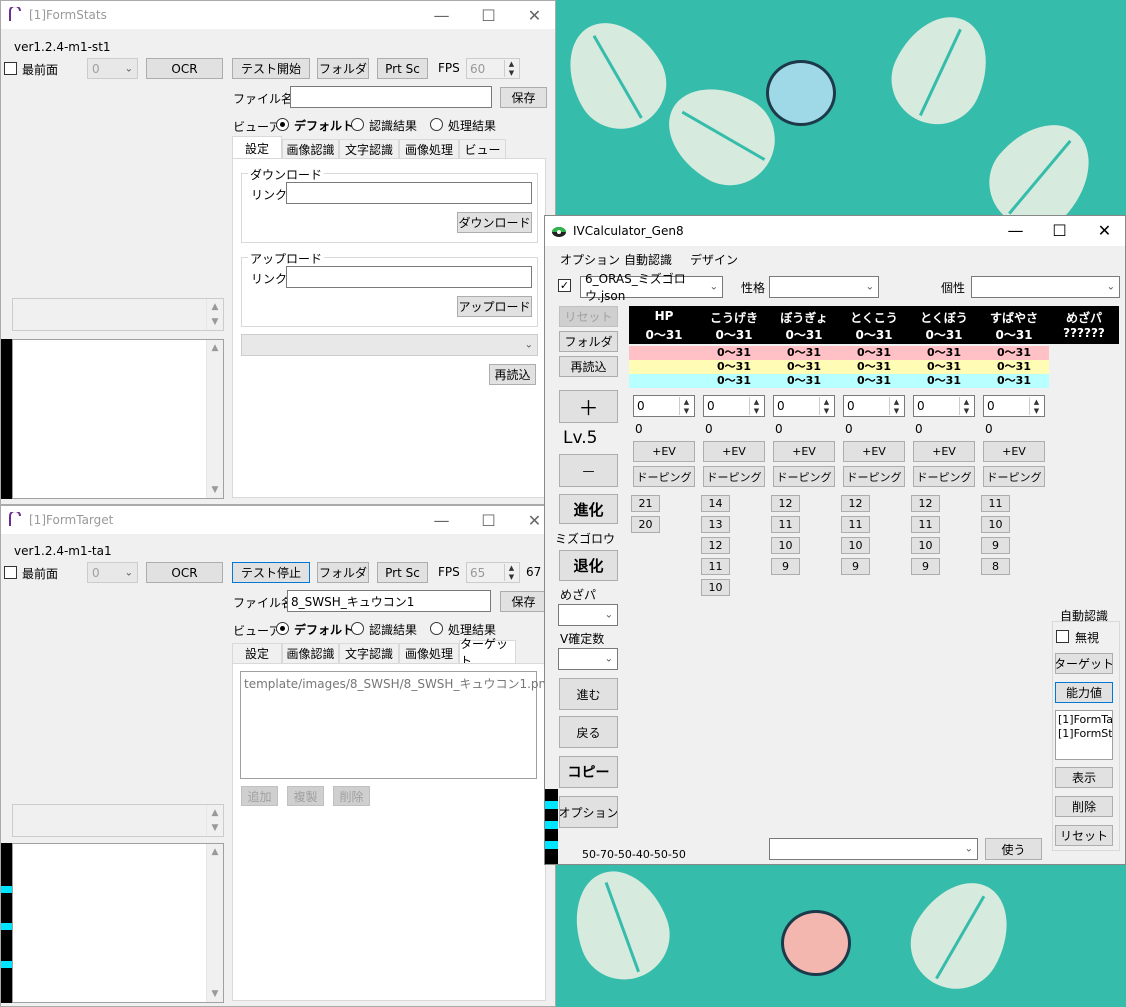 The height and width of the screenshot is (1007, 1126). What do you see at coordinates (645, 524) in the screenshot?
I see `stat-candidate-button: 20` at bounding box center [645, 524].